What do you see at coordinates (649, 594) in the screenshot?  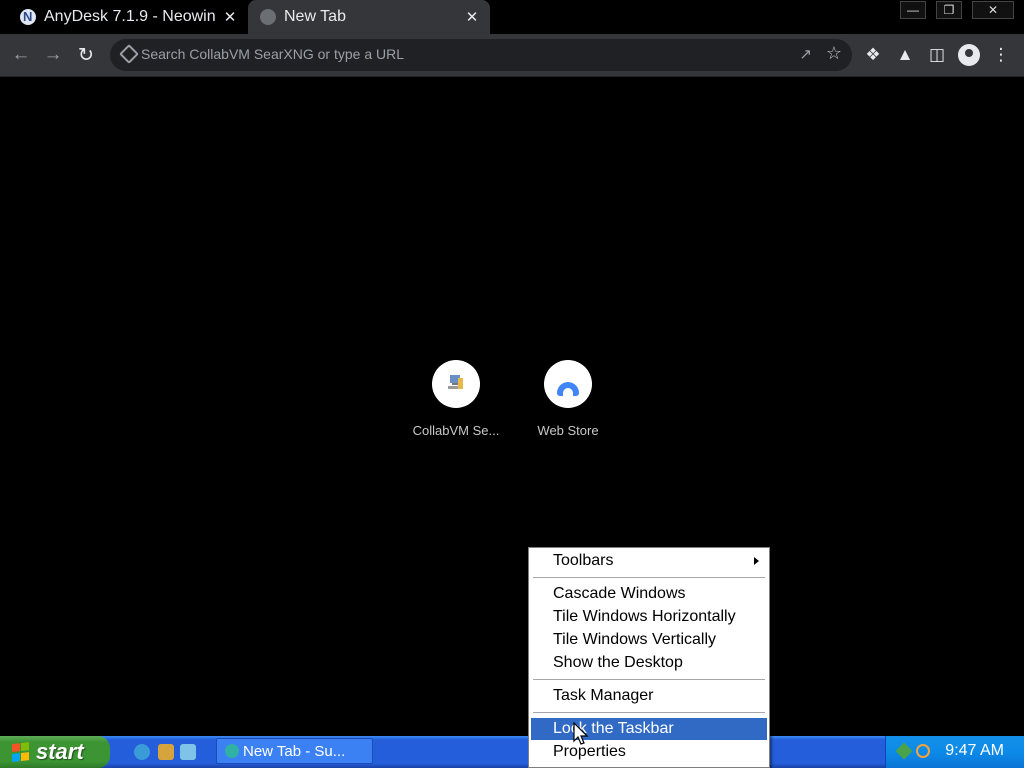 I see `menu-item-cascade-windows: Cascade Windows` at bounding box center [649, 594].